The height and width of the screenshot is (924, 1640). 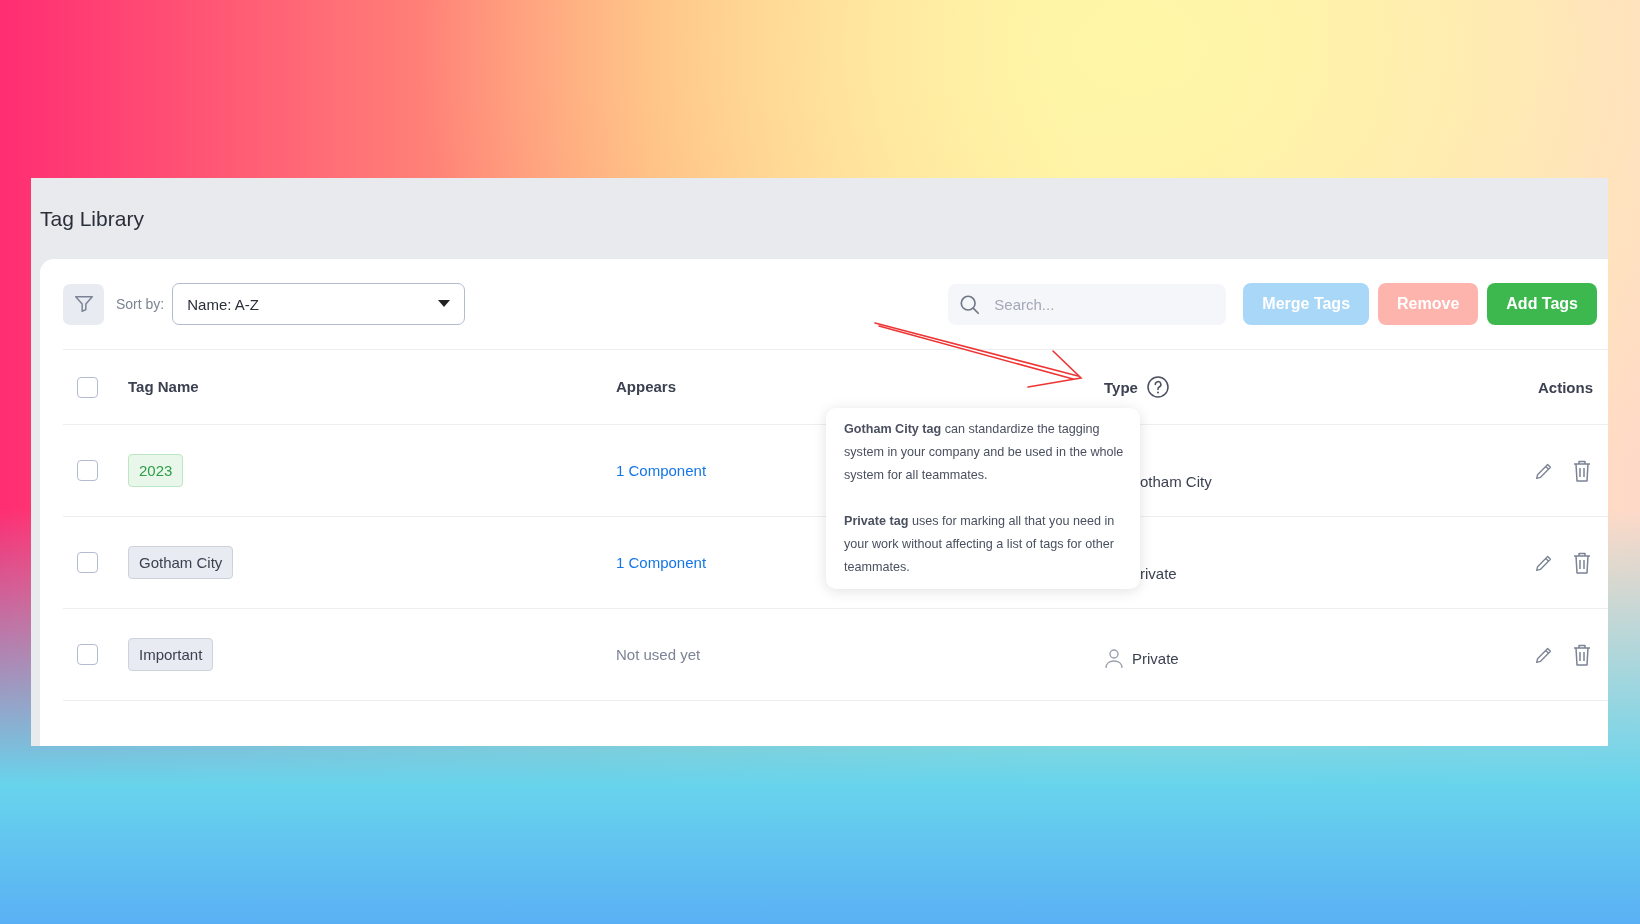 What do you see at coordinates (163, 386) in the screenshot?
I see `column-header: Tag Name` at bounding box center [163, 386].